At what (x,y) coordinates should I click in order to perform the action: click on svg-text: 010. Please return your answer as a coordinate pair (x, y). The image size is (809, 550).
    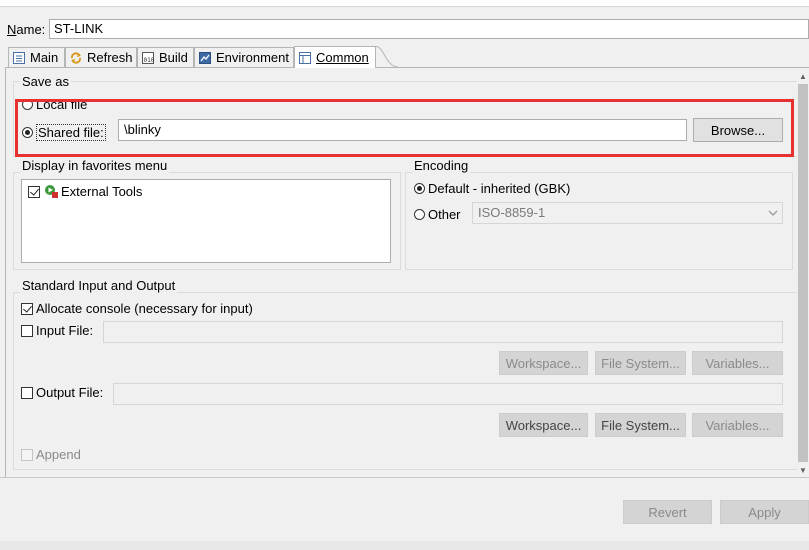
    Looking at the image, I should click on (149, 60).